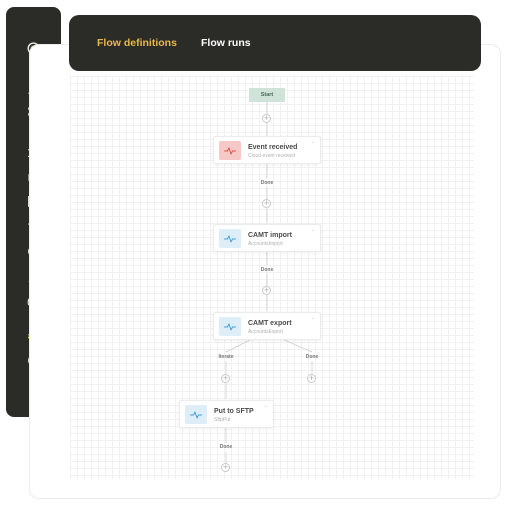 This screenshot has height=505, width=506. I want to click on flow-start-node: Start, so click(267, 95).